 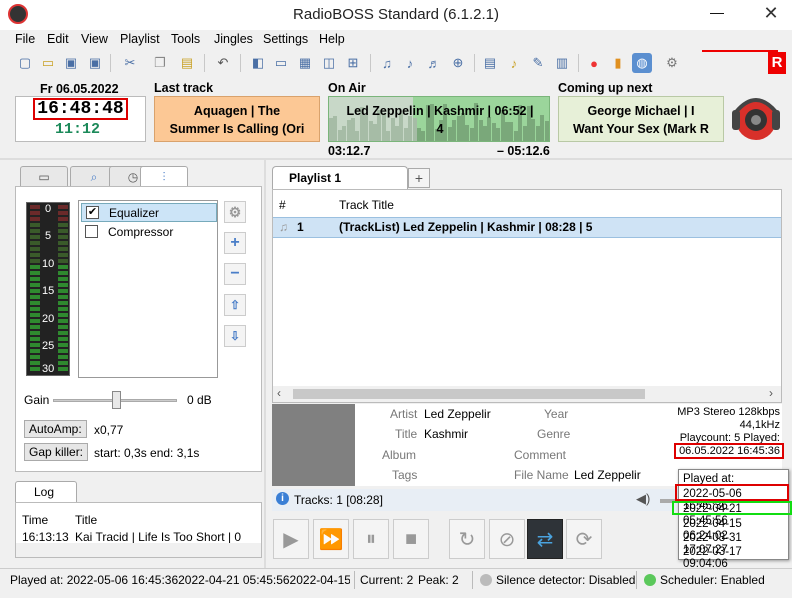 What do you see at coordinates (641, 129) in the screenshot?
I see `coming-next-line2: Want Your Sex (Mark R` at bounding box center [641, 129].